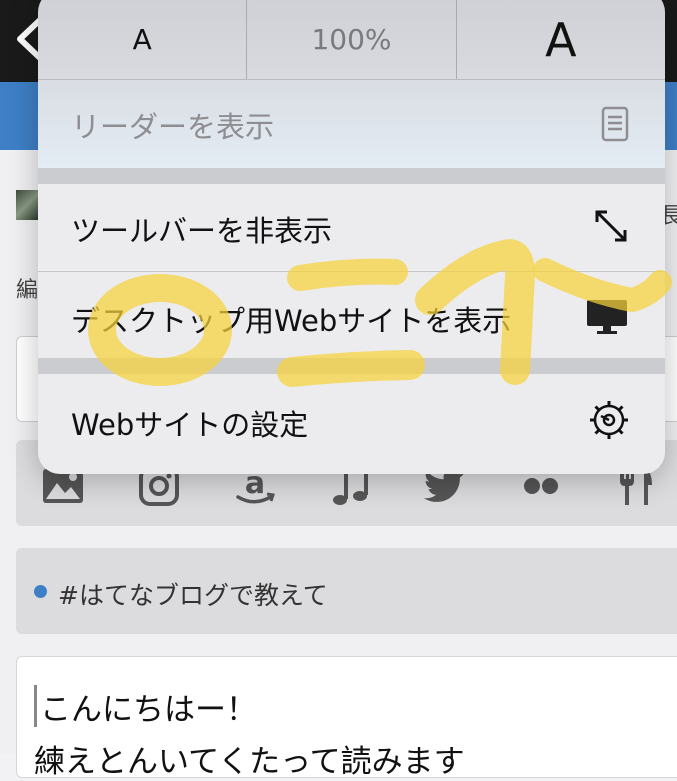  I want to click on hide-toolbar-label: ツールバーを非表示, so click(202, 231).